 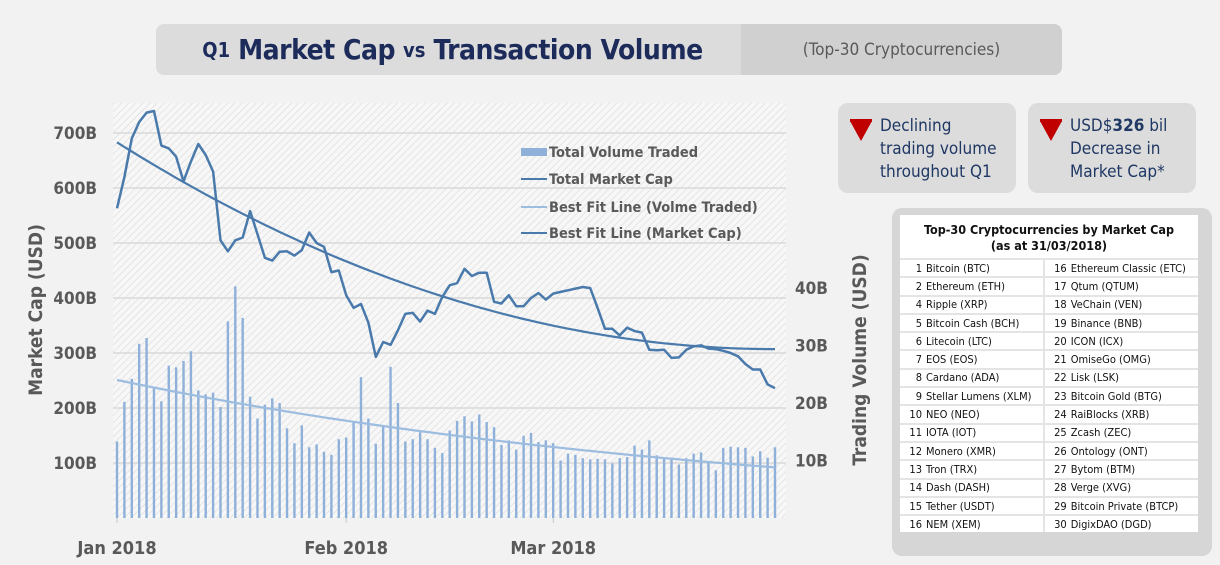 What do you see at coordinates (913, 377) in the screenshot?
I see `rank-cell: 8` at bounding box center [913, 377].